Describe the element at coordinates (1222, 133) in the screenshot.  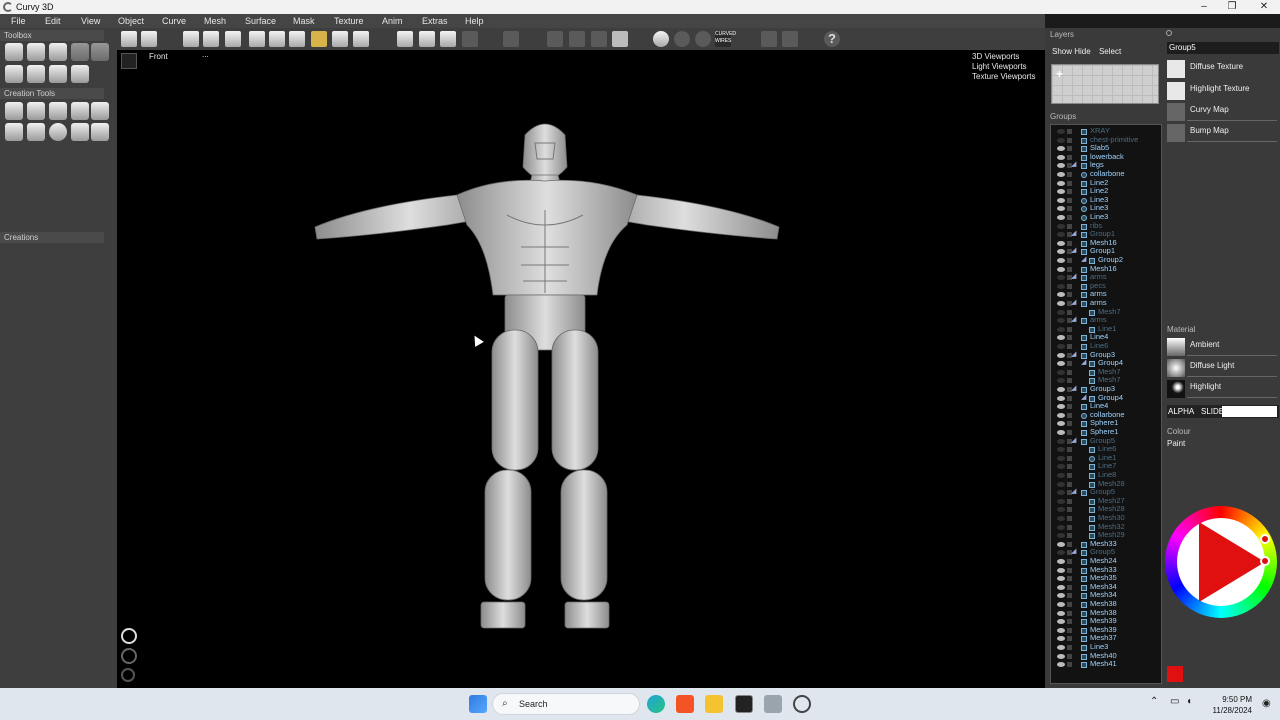
I see `bump-map-row: Bump Map` at that location.